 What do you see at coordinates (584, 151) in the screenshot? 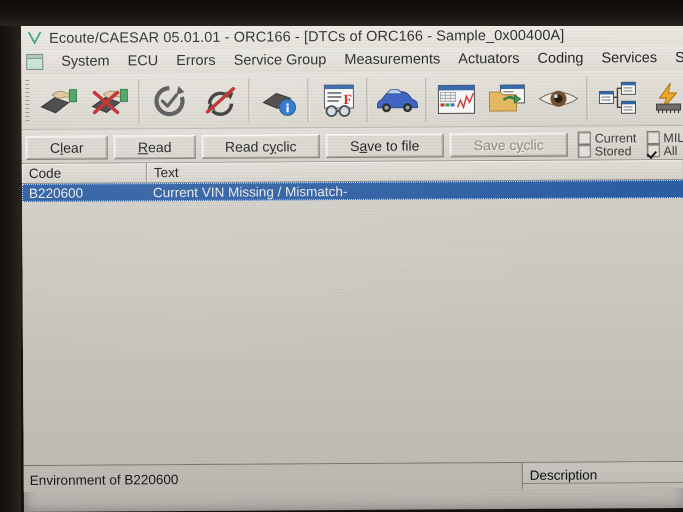
I see `stored-checkbox` at bounding box center [584, 151].